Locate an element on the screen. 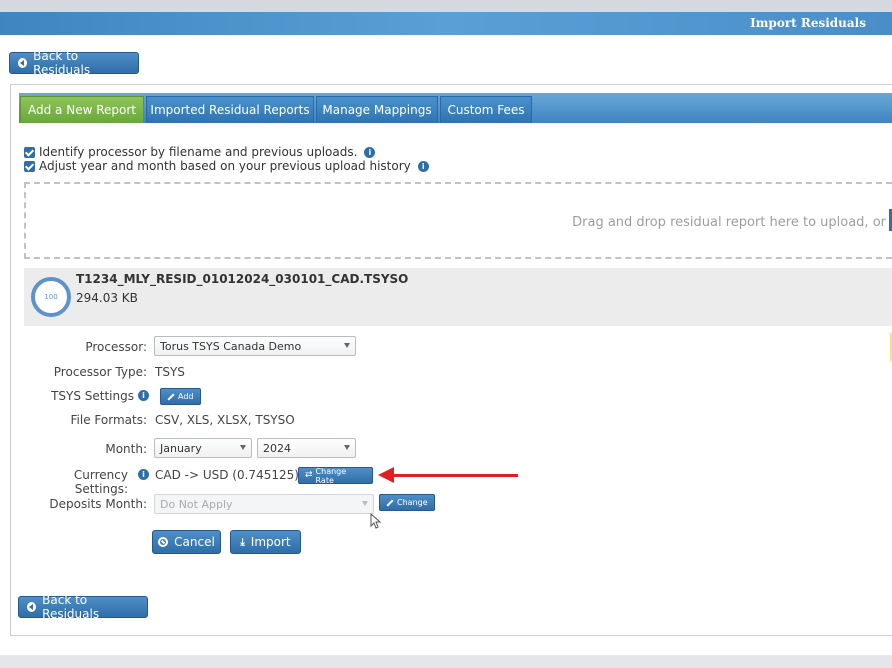 This screenshot has width=892, height=668. file-size: 294.03 KB is located at coordinates (107, 298).